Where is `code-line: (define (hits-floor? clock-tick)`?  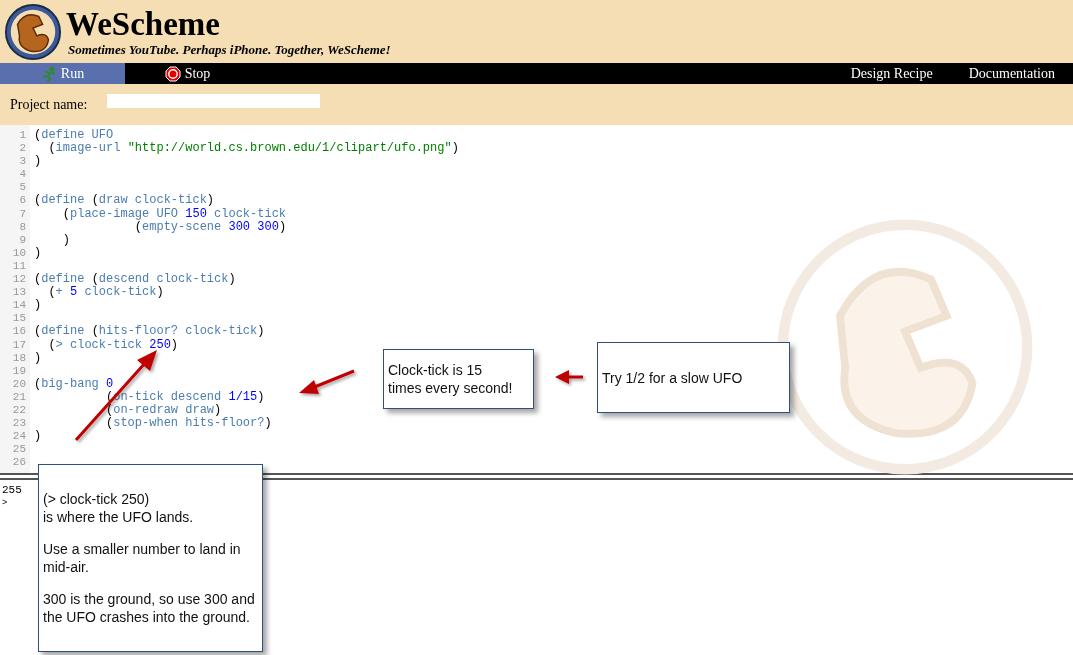
code-line: (define (hits-floor? clock-tick) is located at coordinates (149, 331).